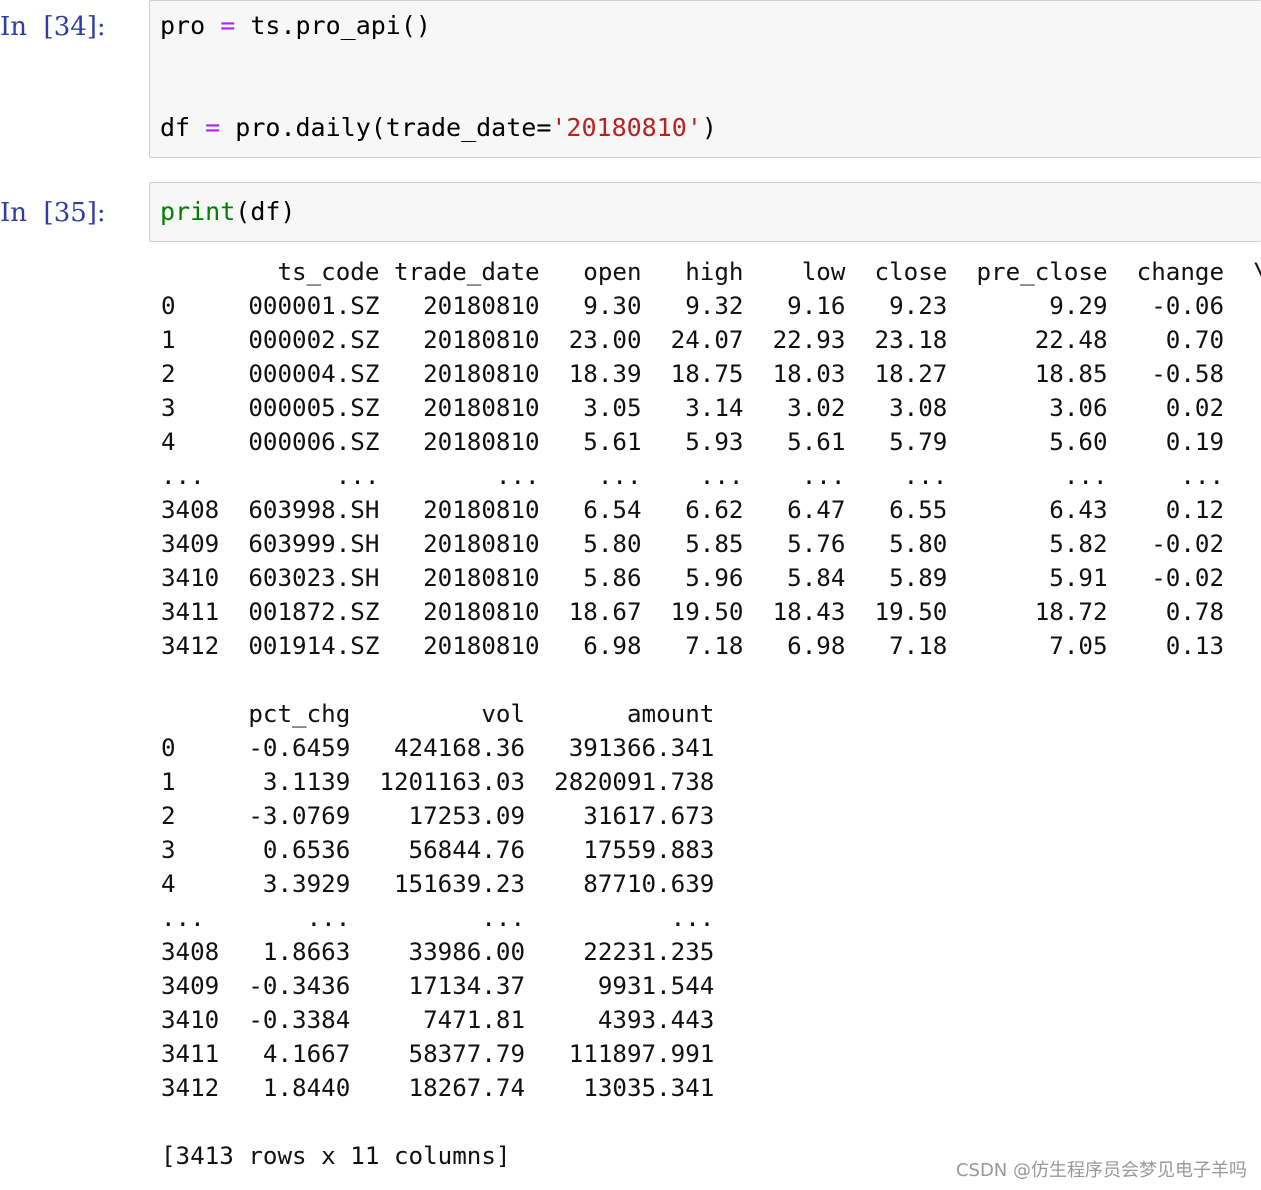  Describe the element at coordinates (438, 952) in the screenshot. I see `table-row: 3408 1.8663 33986.00 22231.235` at that location.